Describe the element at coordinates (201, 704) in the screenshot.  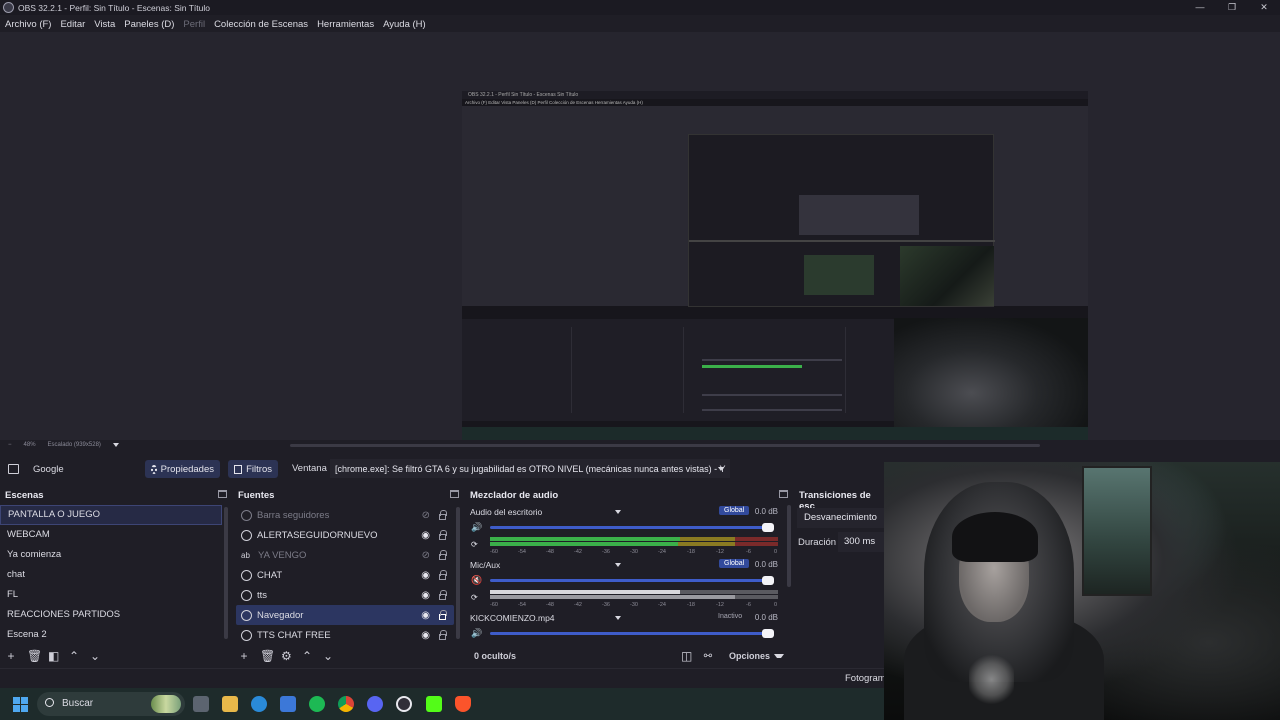
I see `task-view-icon` at that location.